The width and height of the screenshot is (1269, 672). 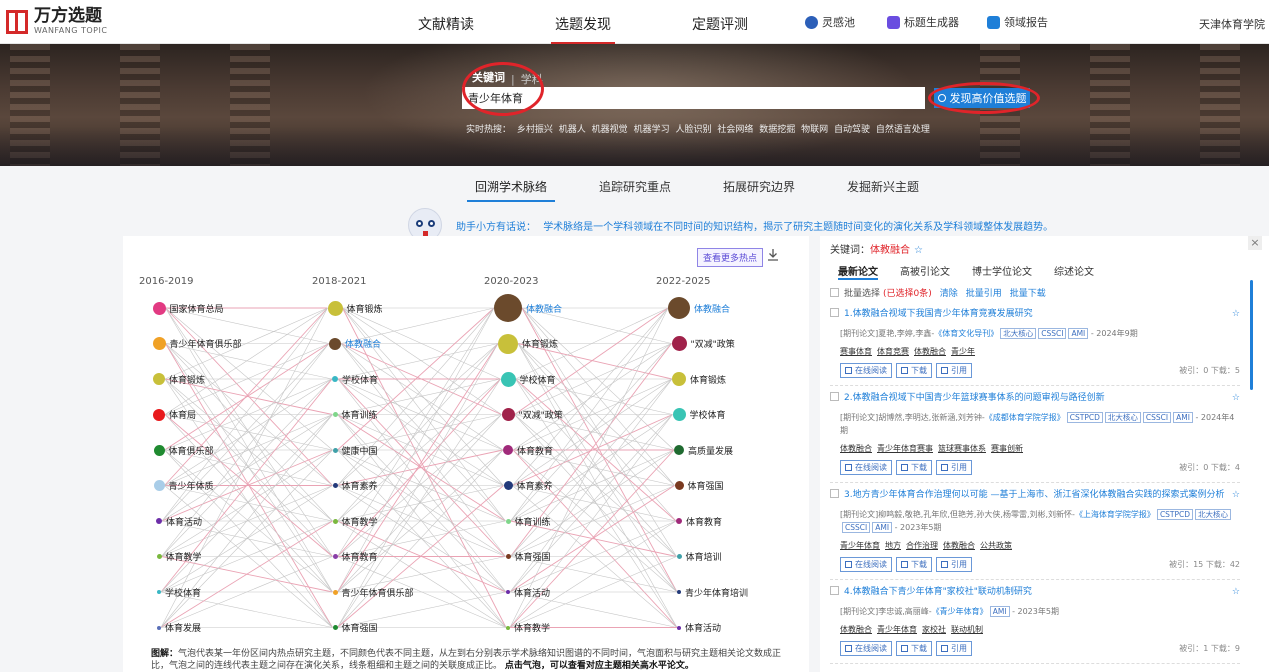 What do you see at coordinates (56, 21) in the screenshot?
I see `logo: 万方选题 WANFANG TOPIC` at bounding box center [56, 21].